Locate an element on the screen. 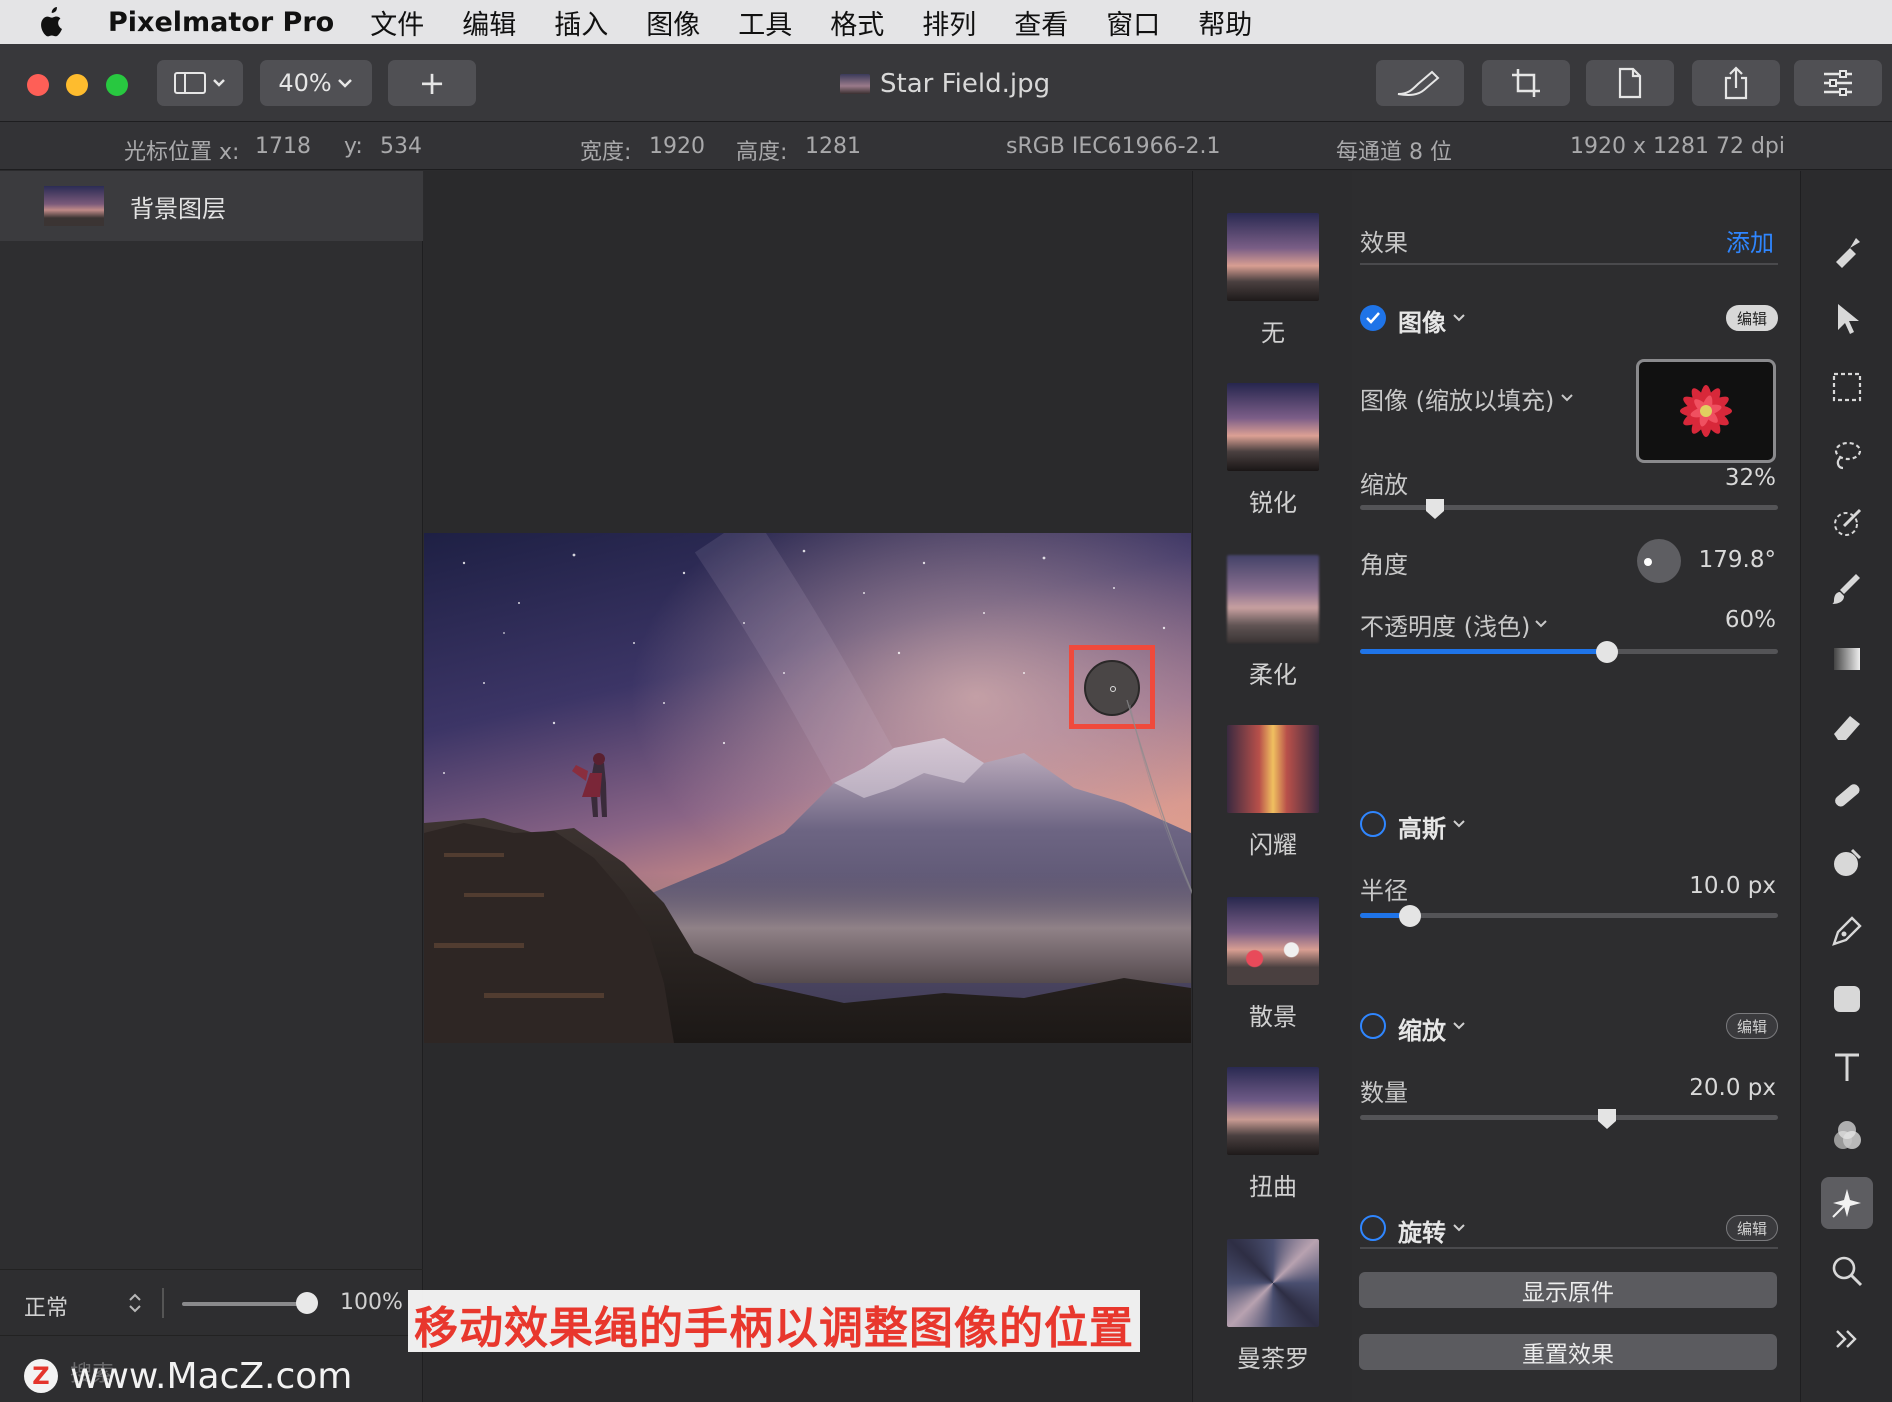 This screenshot has width=1892, height=1402. tool-style is located at coordinates (1847, 251).